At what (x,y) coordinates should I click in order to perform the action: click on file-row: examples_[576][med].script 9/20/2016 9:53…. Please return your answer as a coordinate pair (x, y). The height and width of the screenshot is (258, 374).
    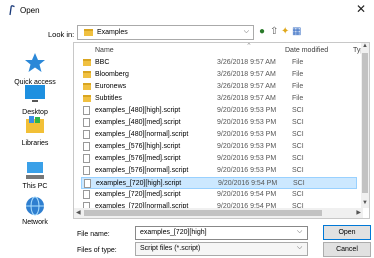
    Looking at the image, I should click on (219, 159).